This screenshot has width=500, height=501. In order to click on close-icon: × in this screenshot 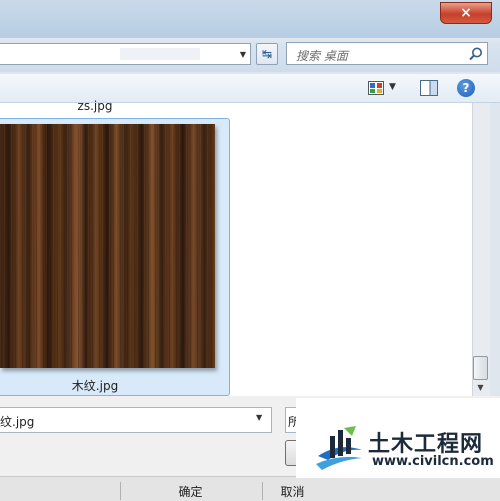, I will do `click(466, 13)`.